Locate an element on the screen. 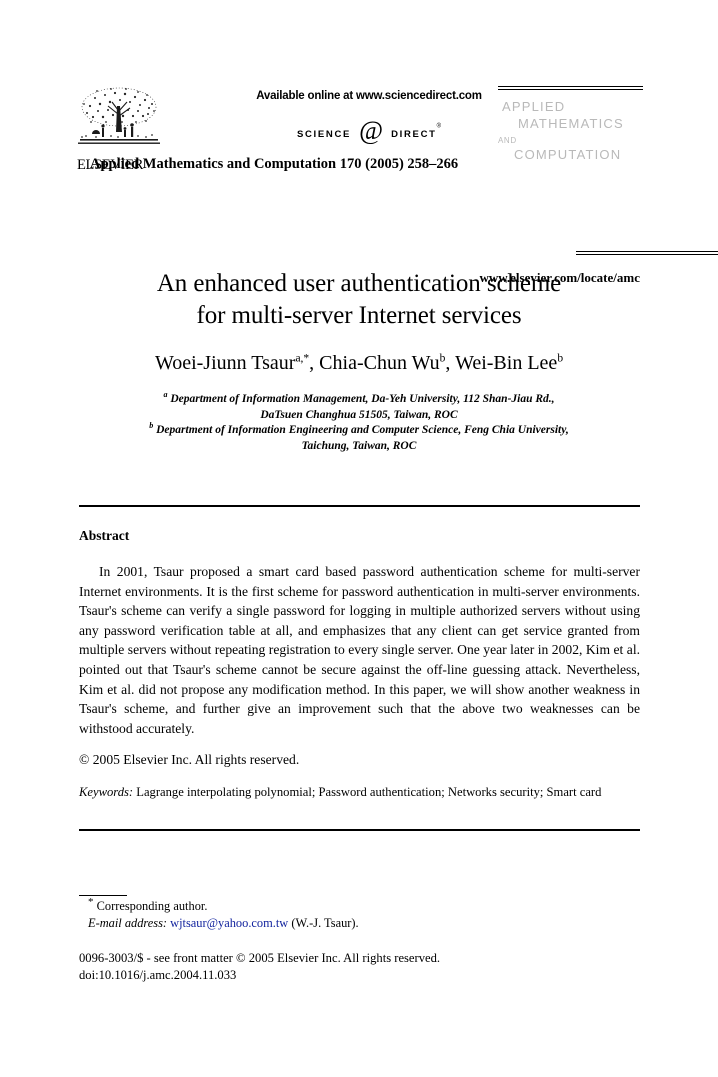  doi-line: doi:10.1016/j.amc.2004.11.033 is located at coordinates (158, 975).